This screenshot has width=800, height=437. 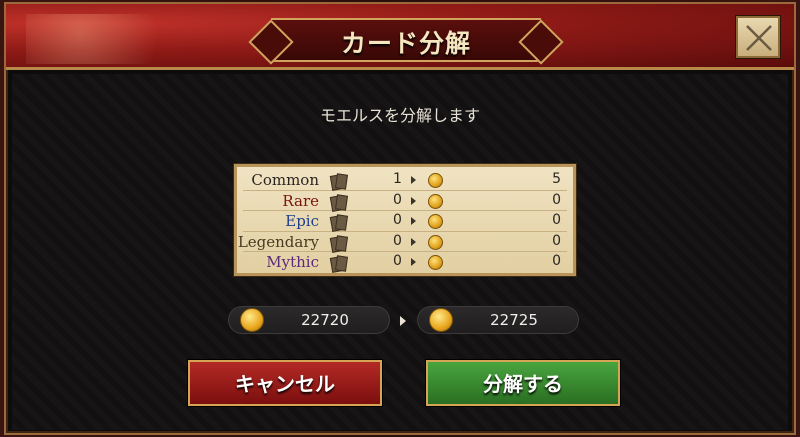 What do you see at coordinates (399, 115) in the screenshot?
I see `dialog-subtitle: モエルスを分解します` at bounding box center [399, 115].